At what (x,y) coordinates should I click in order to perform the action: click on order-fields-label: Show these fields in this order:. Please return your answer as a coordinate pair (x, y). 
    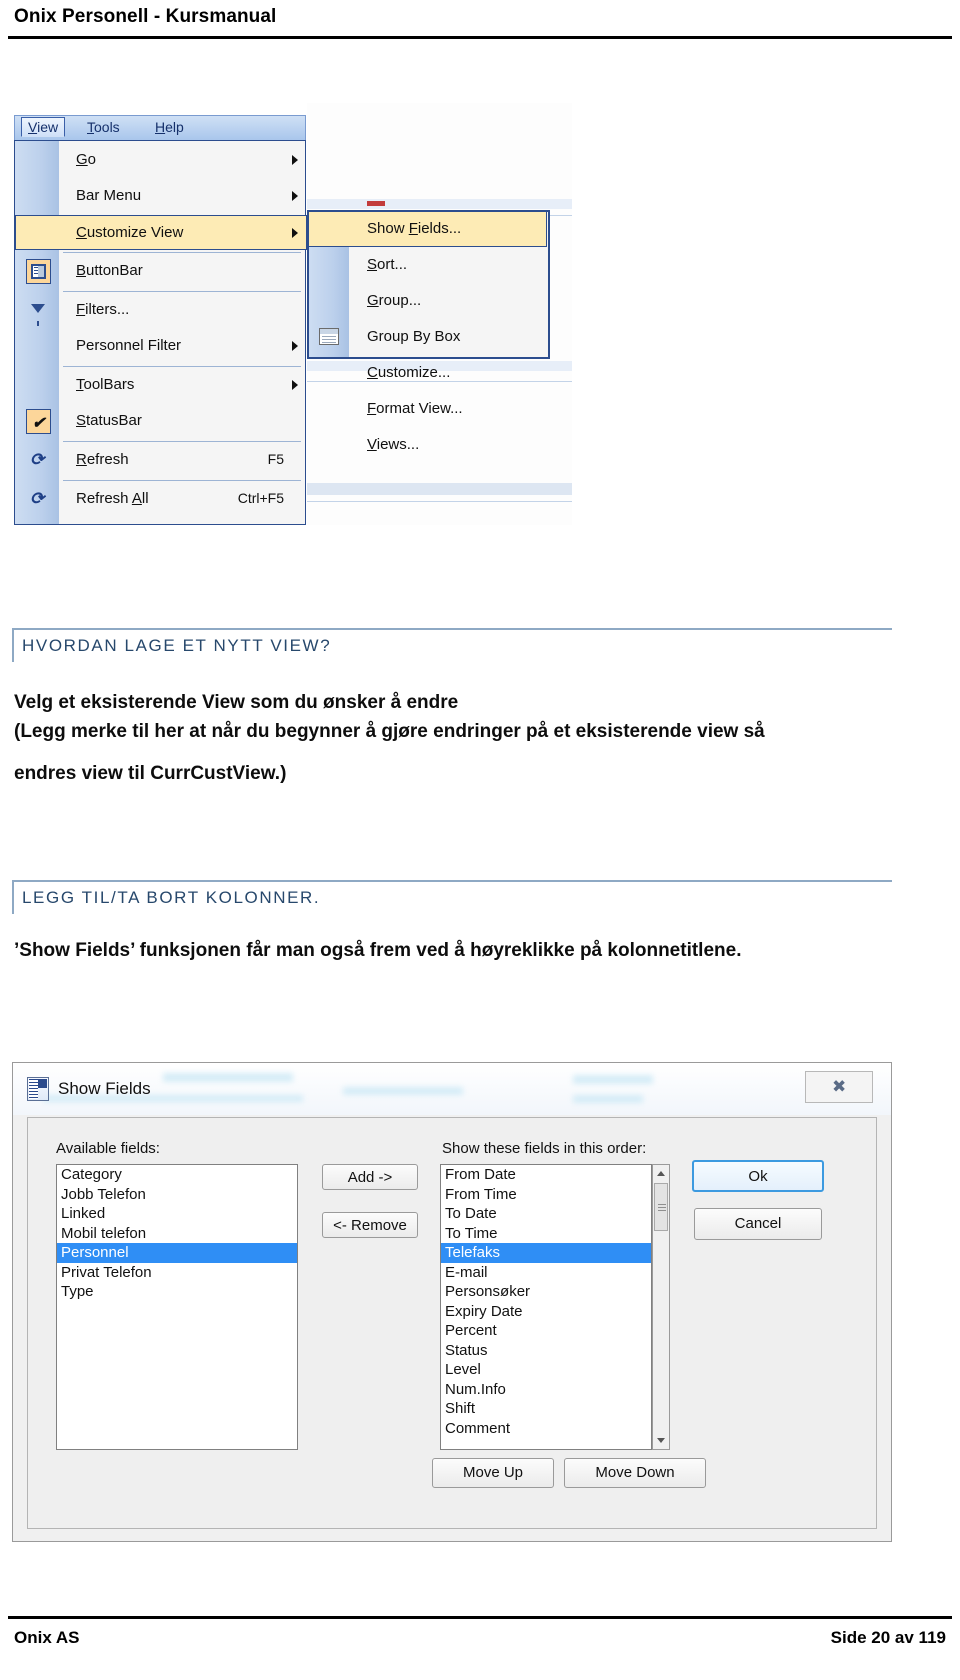
    Looking at the image, I should click on (544, 1148).